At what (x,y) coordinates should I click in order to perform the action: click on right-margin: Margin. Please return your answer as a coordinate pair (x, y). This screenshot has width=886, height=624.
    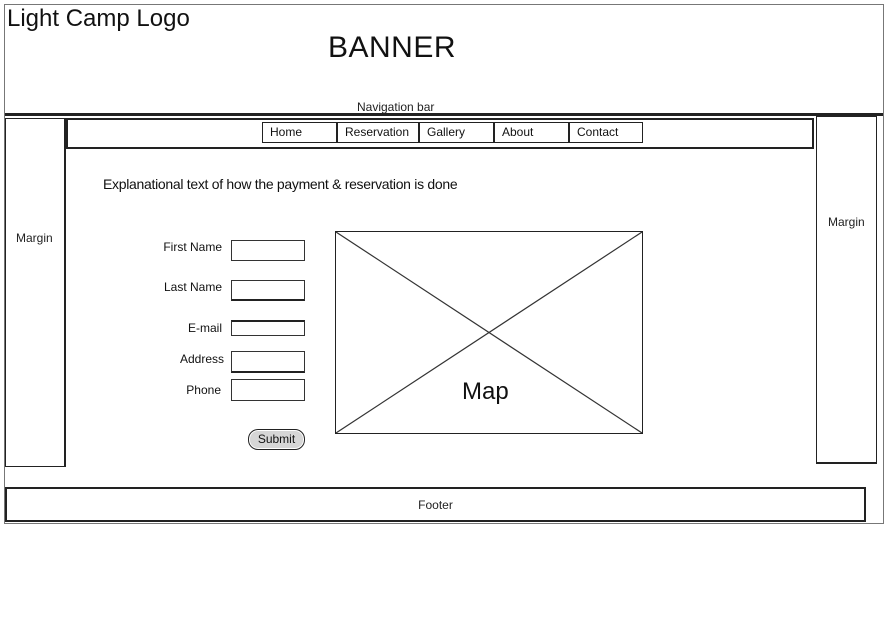
    Looking at the image, I should click on (846, 290).